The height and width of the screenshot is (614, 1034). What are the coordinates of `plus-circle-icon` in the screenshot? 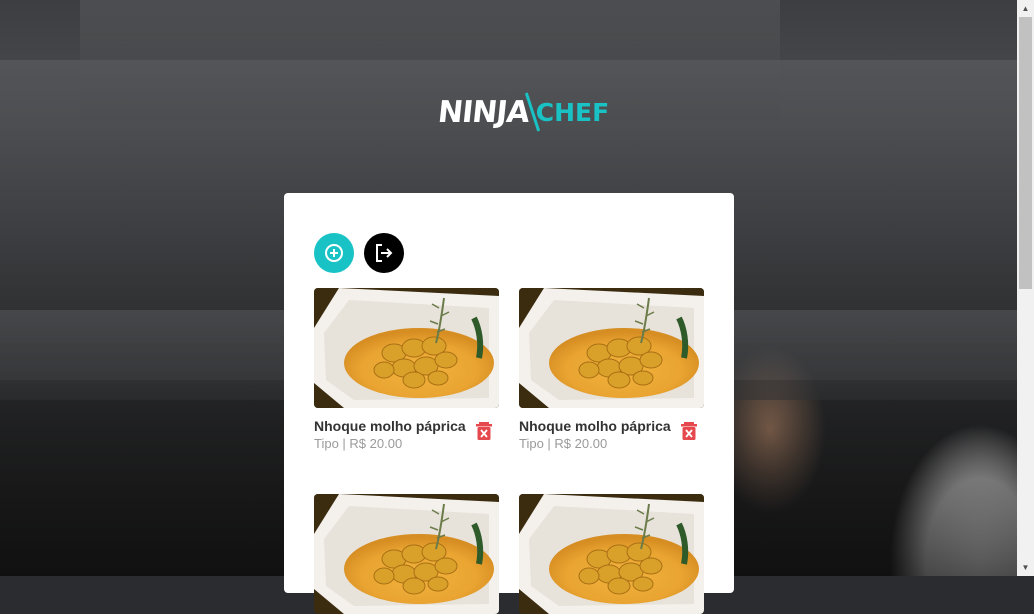 It's located at (334, 253).